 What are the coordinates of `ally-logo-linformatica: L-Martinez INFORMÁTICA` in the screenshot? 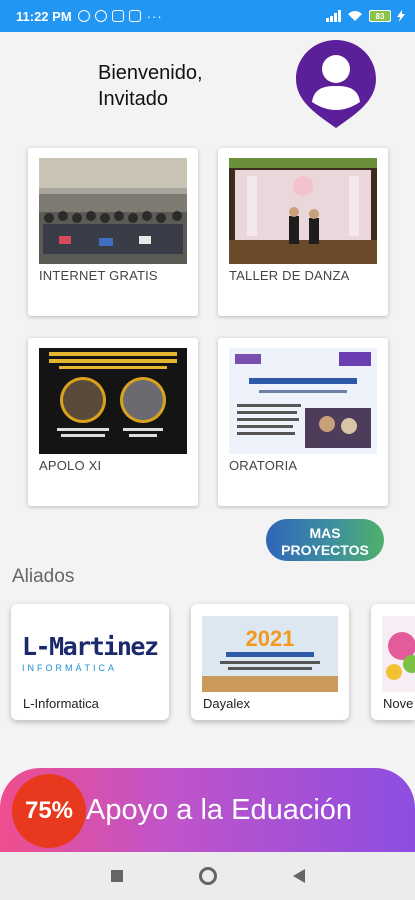 It's located at (90, 654).